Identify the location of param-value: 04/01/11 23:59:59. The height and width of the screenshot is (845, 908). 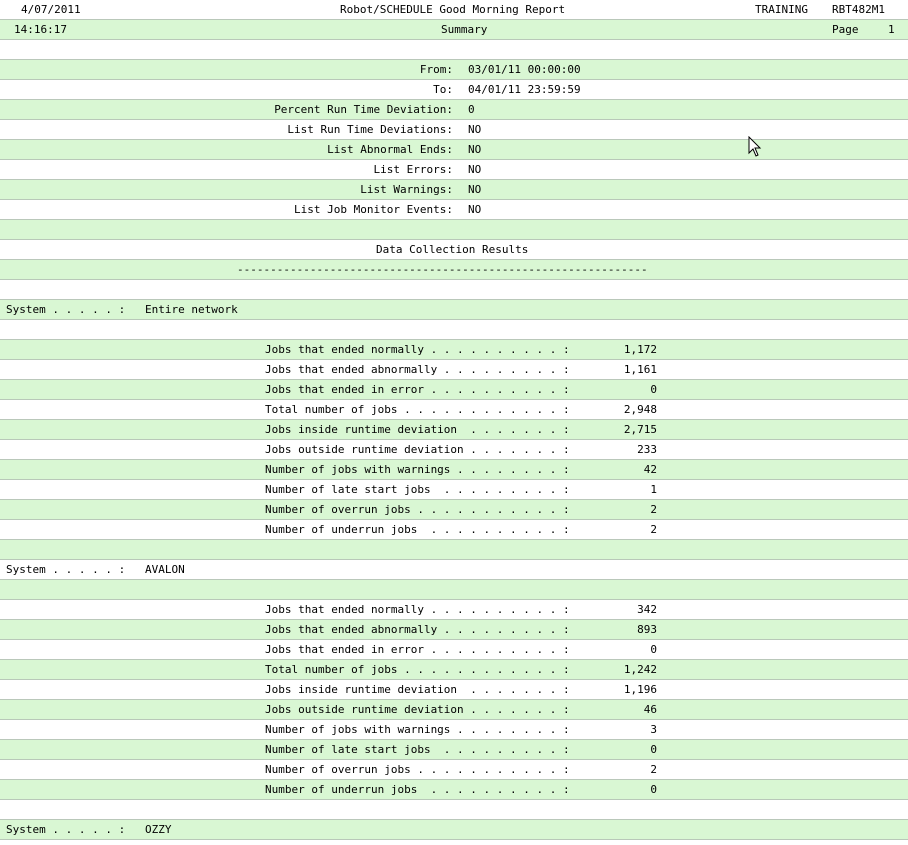
(524, 89).